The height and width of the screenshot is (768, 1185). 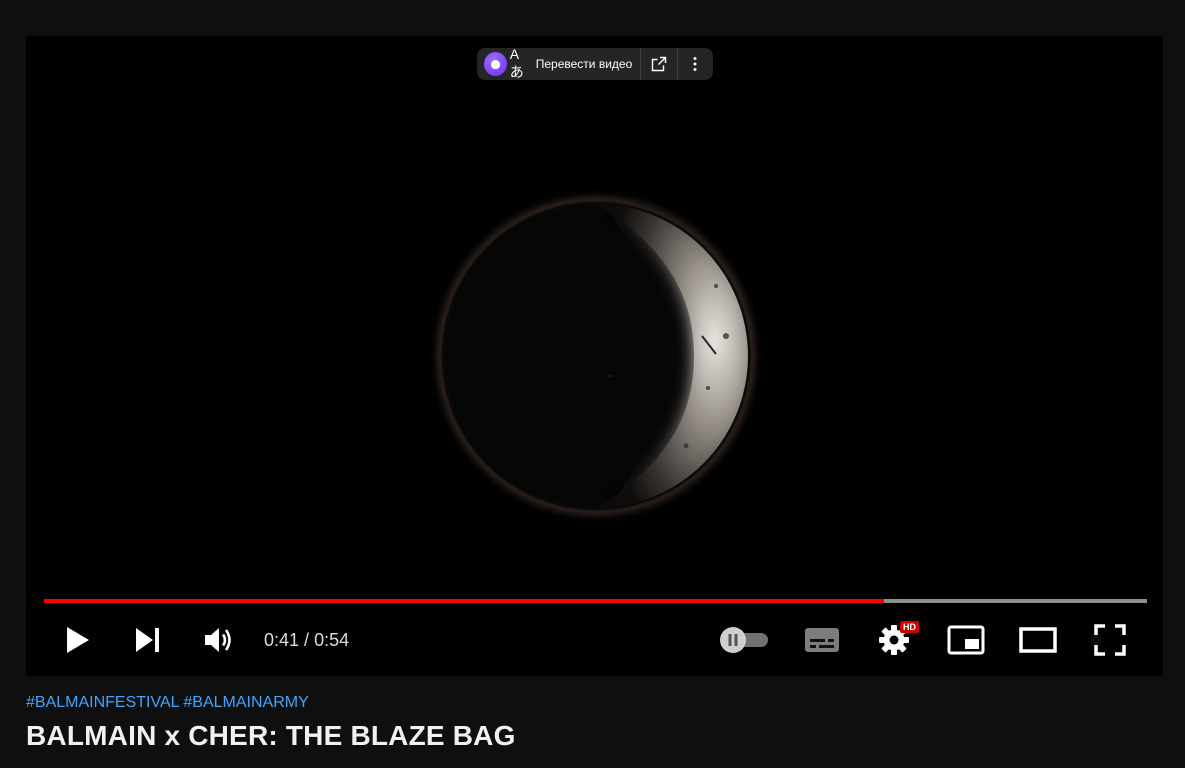 What do you see at coordinates (464, 601) in the screenshot?
I see `progress-played` at bounding box center [464, 601].